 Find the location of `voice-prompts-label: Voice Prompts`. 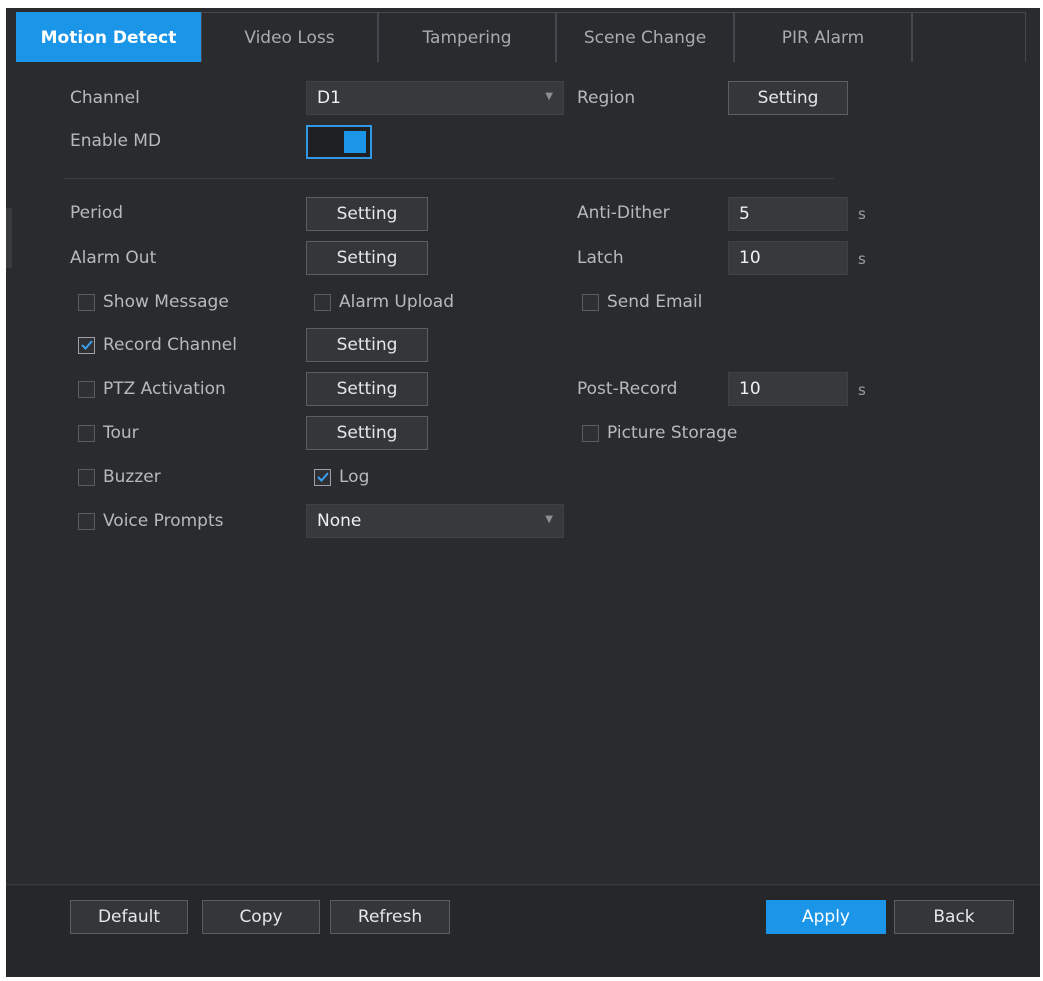

voice-prompts-label: Voice Prompts is located at coordinates (163, 521).